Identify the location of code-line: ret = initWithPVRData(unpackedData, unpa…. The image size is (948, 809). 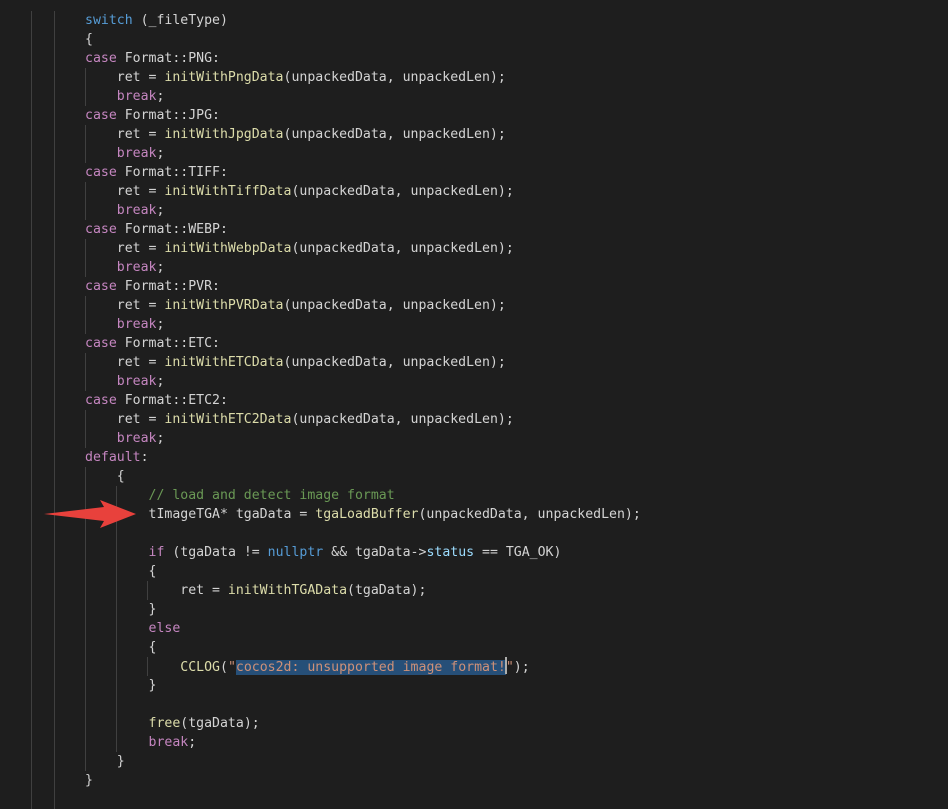
(295, 305).